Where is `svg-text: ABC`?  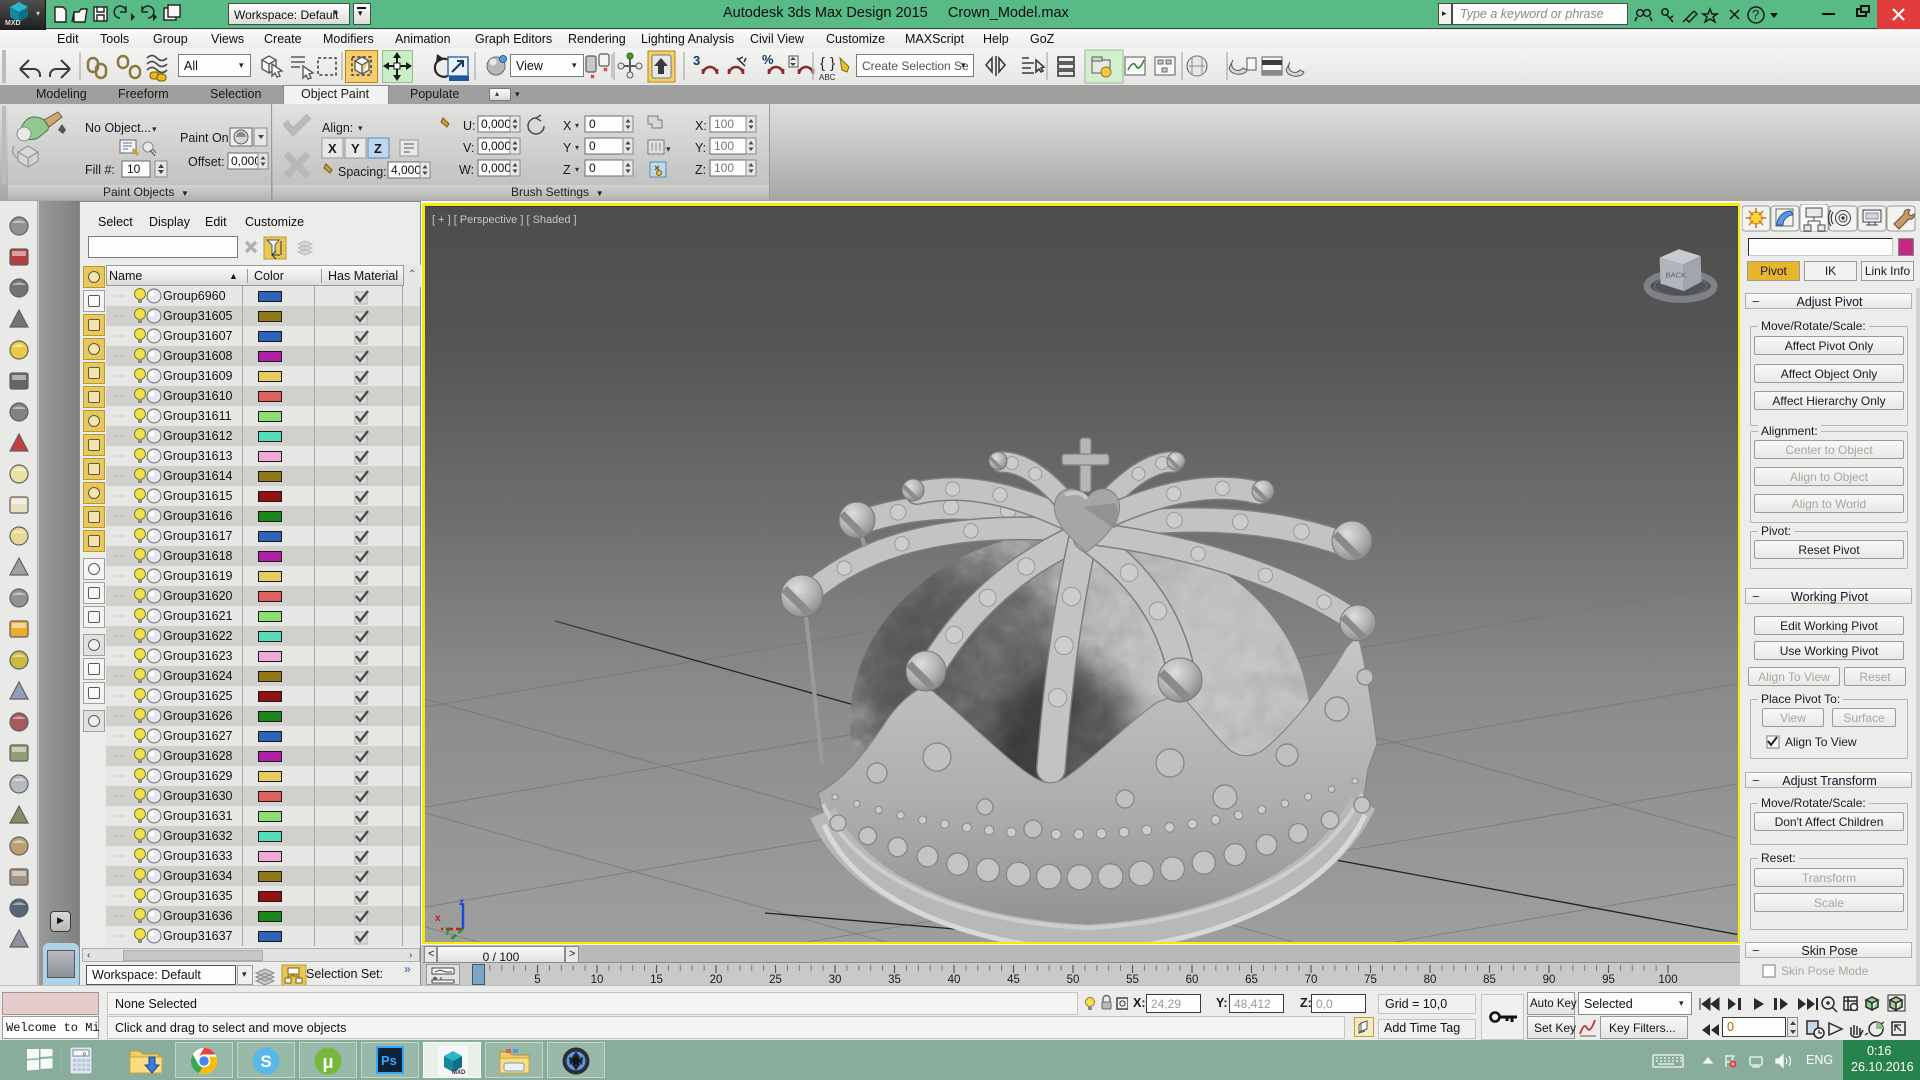
svg-text: ABC is located at coordinates (827, 77).